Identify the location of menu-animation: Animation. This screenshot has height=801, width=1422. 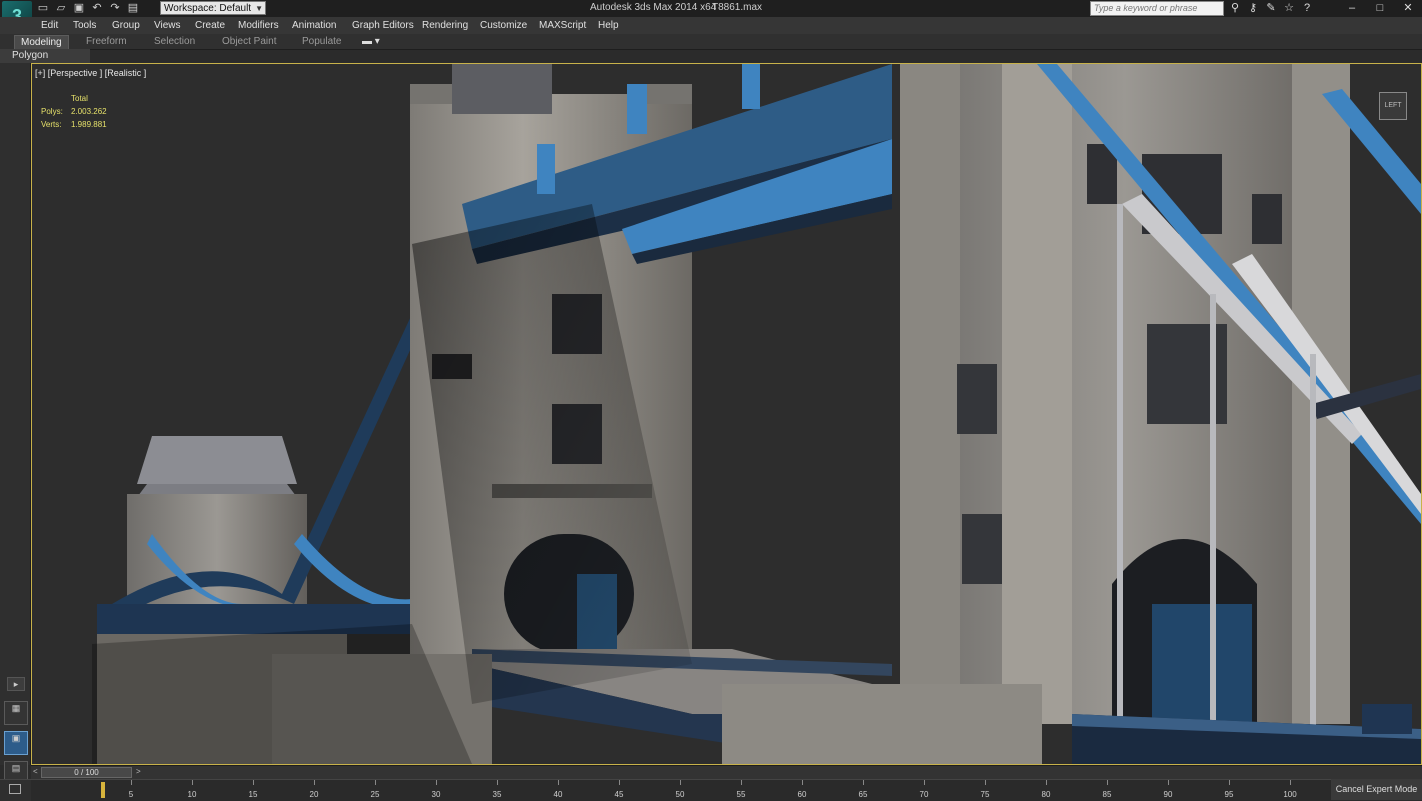
(314, 25).